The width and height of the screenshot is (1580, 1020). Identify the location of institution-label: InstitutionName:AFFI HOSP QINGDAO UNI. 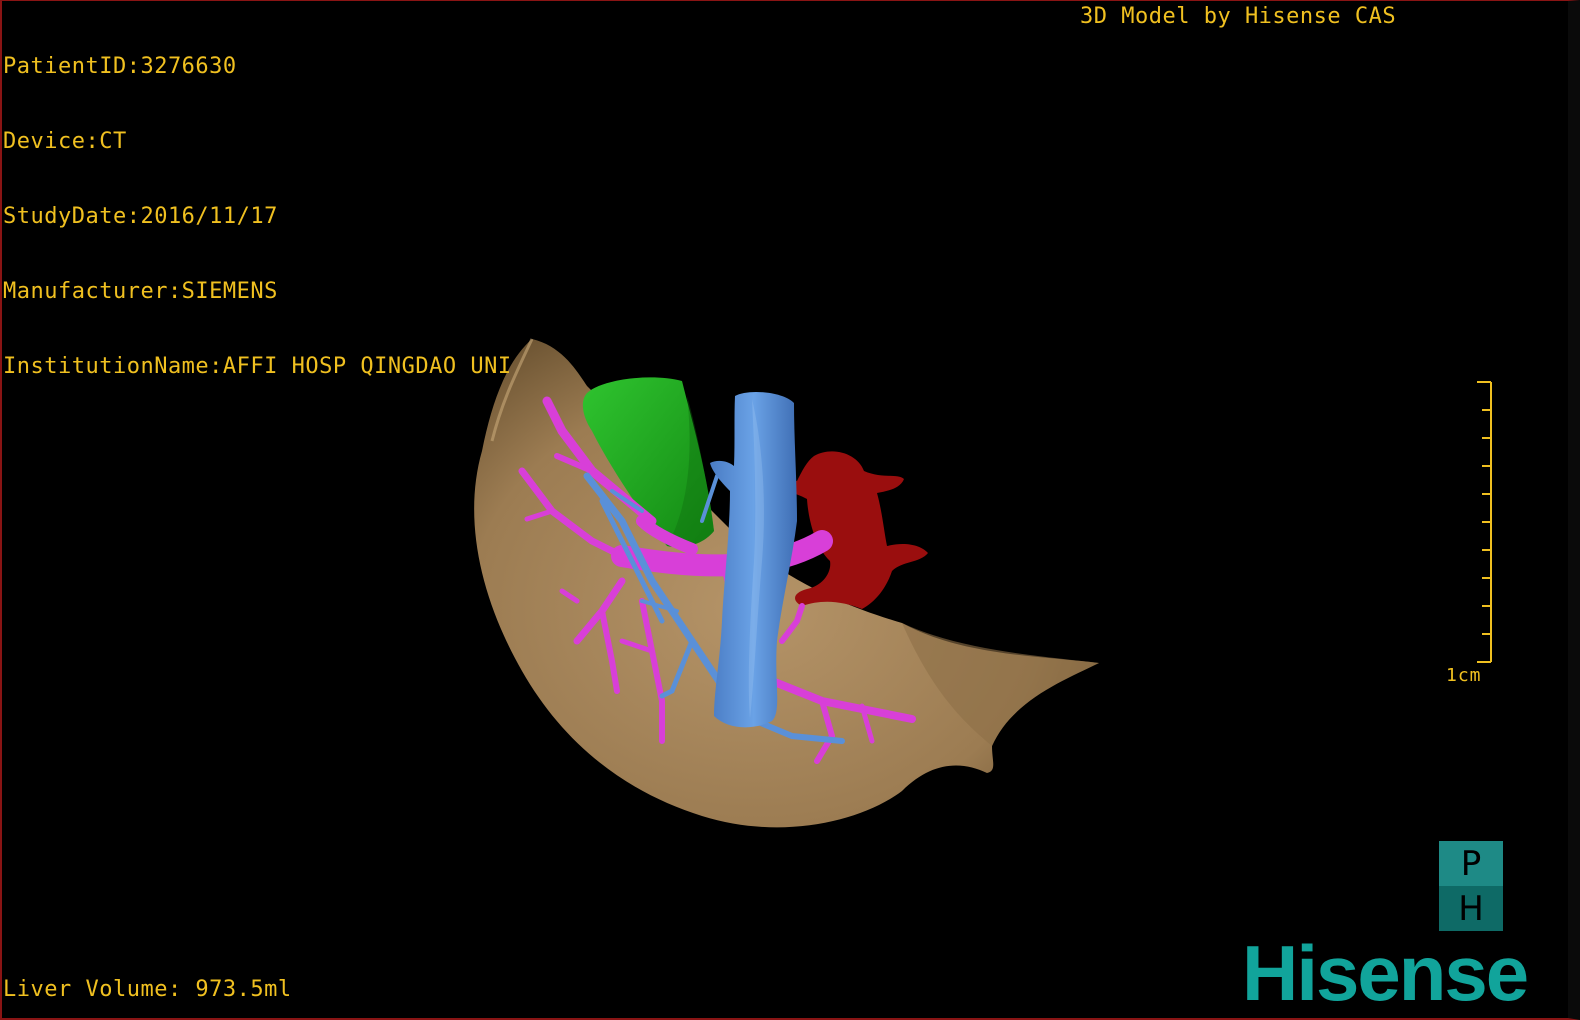
(257, 366).